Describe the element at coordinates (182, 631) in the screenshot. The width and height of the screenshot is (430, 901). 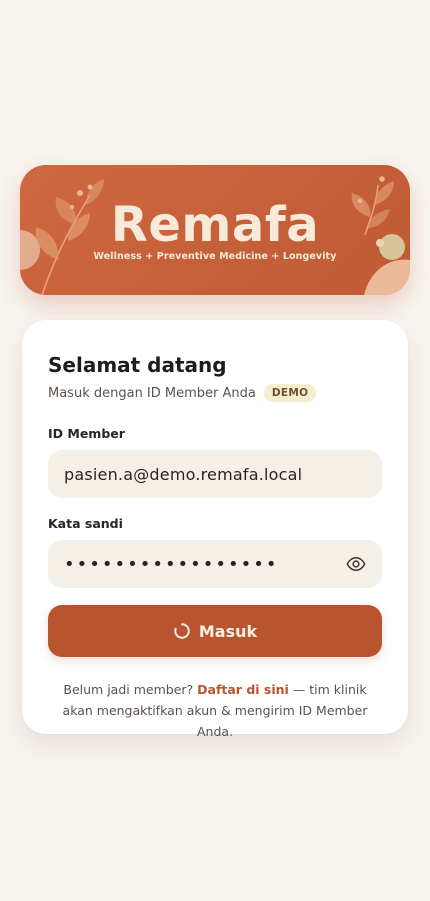
I see `spinner-icon` at that location.